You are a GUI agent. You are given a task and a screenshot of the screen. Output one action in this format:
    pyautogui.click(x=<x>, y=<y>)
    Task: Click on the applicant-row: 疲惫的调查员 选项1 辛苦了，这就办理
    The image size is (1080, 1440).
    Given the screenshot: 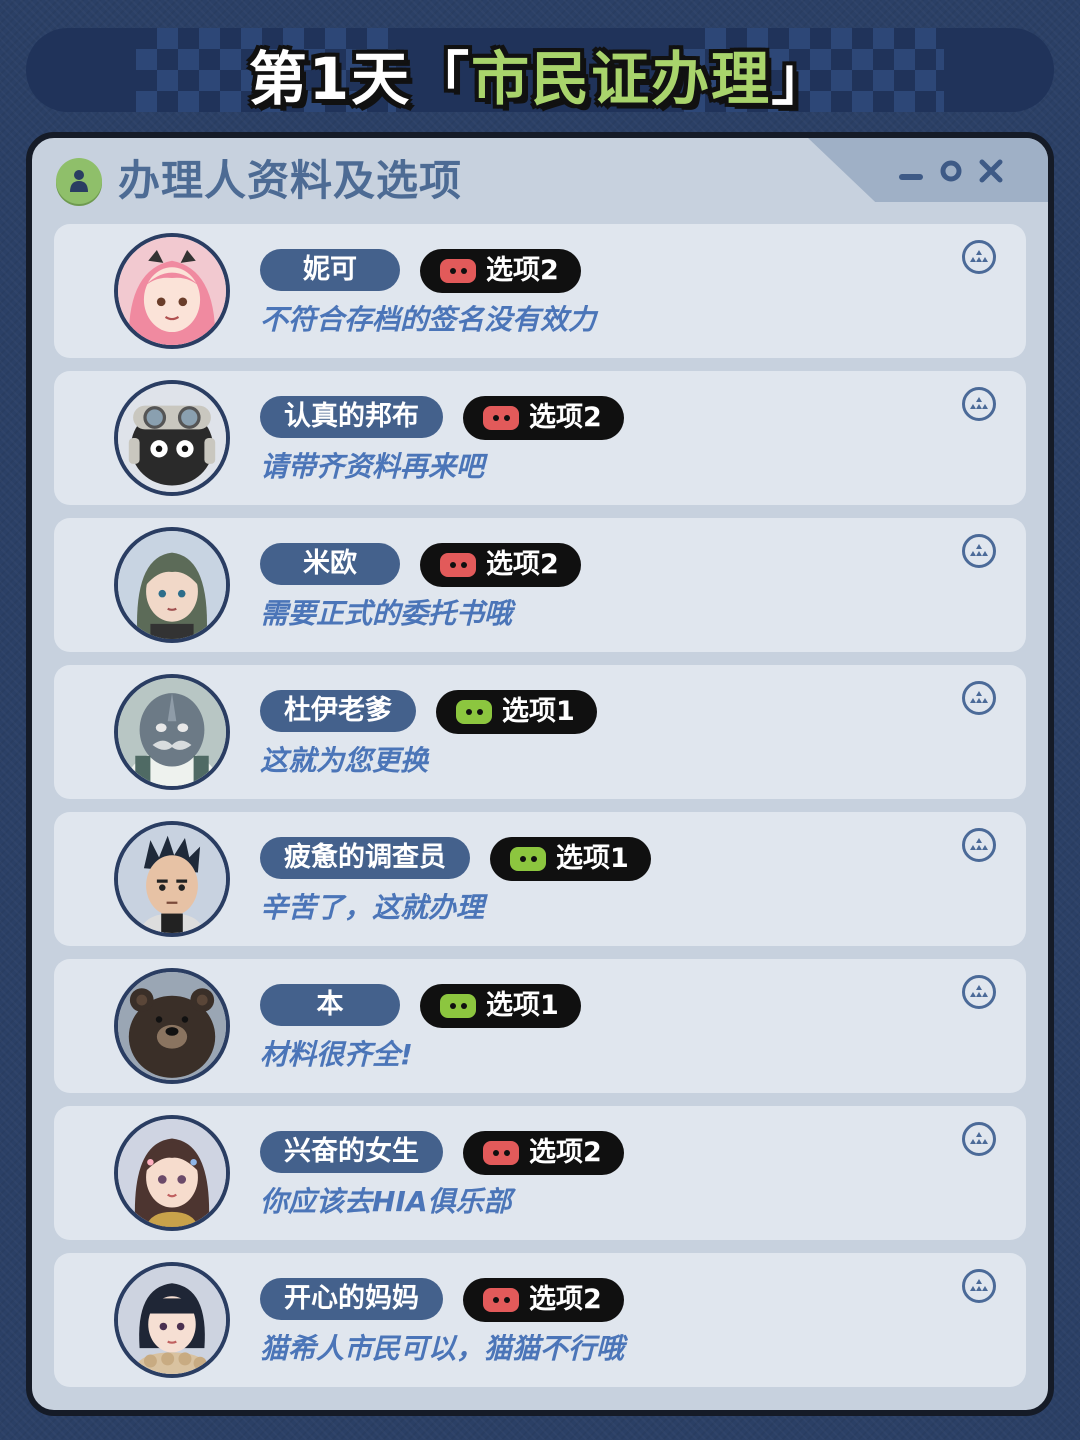 What is the action you would take?
    pyautogui.click(x=540, y=879)
    